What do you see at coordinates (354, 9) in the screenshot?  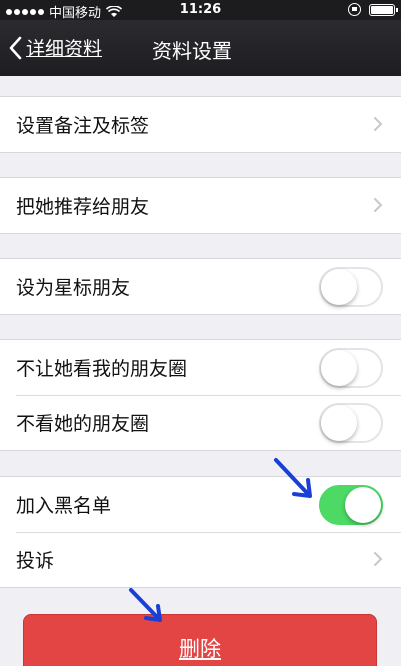 I see `rotation-lock-icon` at bounding box center [354, 9].